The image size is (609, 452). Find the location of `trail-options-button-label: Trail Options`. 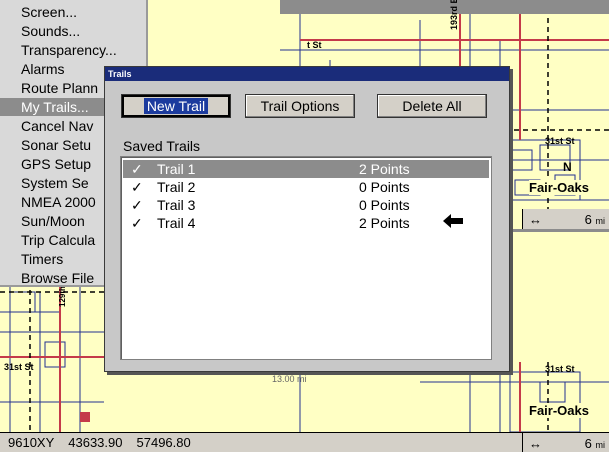

trail-options-button-label: Trail Options is located at coordinates (300, 106).